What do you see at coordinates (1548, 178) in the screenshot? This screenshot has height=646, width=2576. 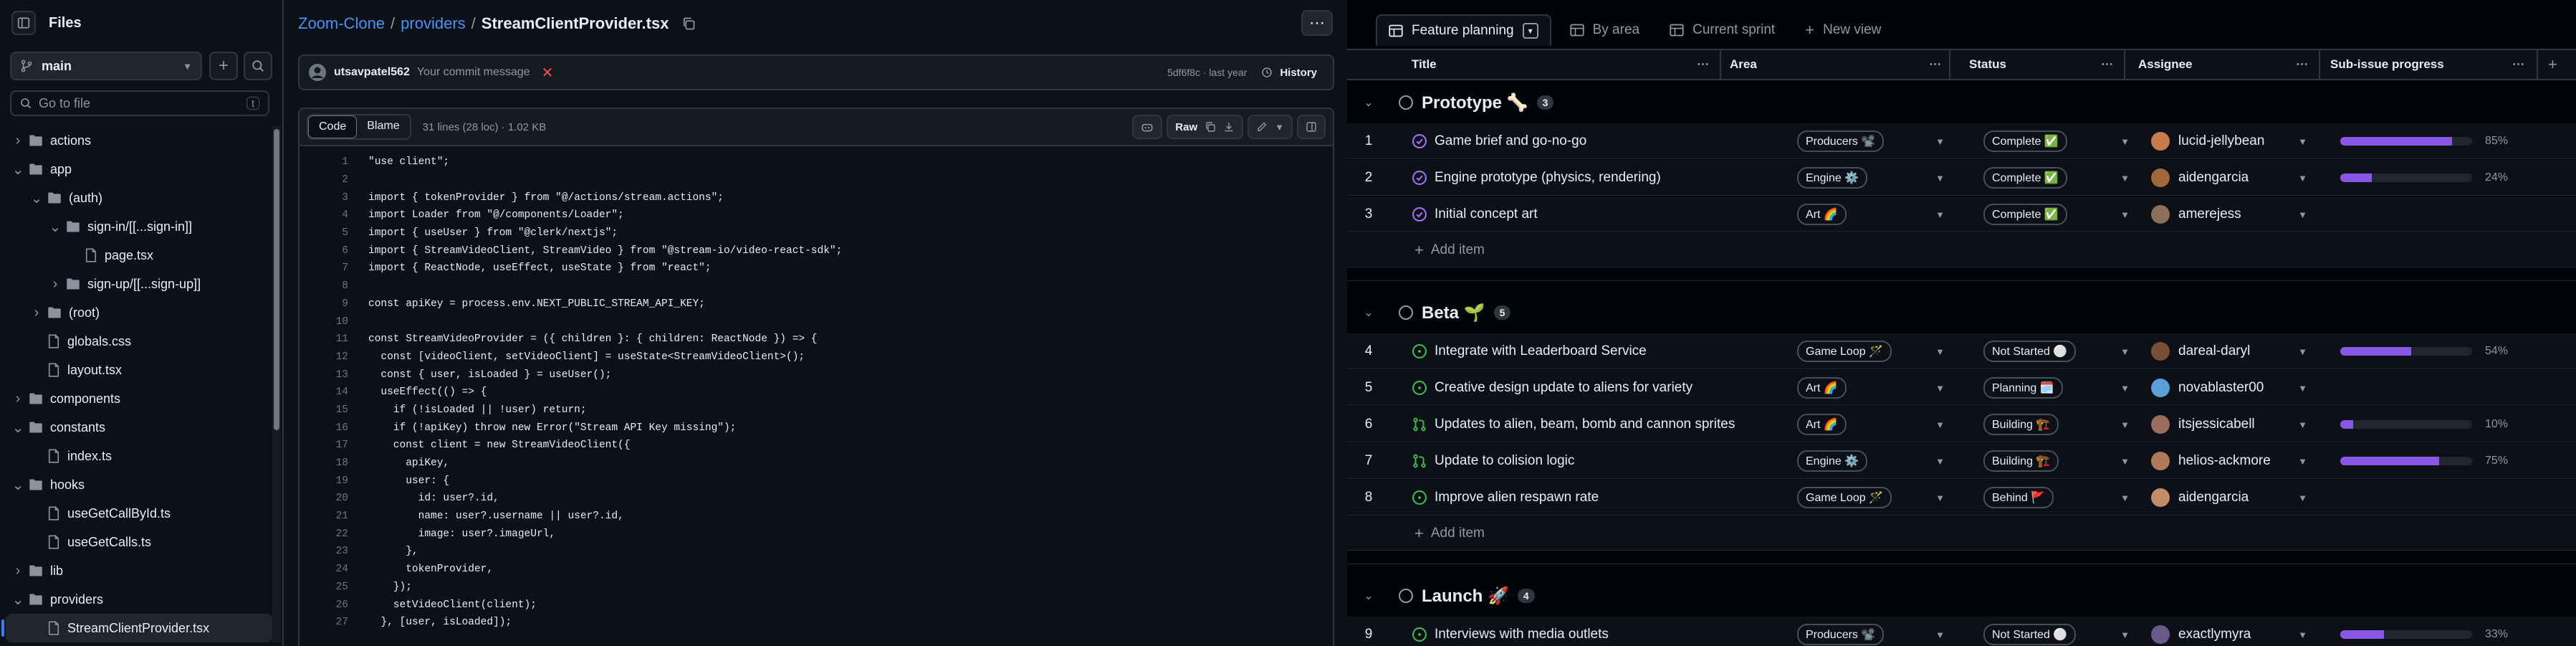 I see `row-title: Engine prototype (physics, rendering)` at bounding box center [1548, 178].